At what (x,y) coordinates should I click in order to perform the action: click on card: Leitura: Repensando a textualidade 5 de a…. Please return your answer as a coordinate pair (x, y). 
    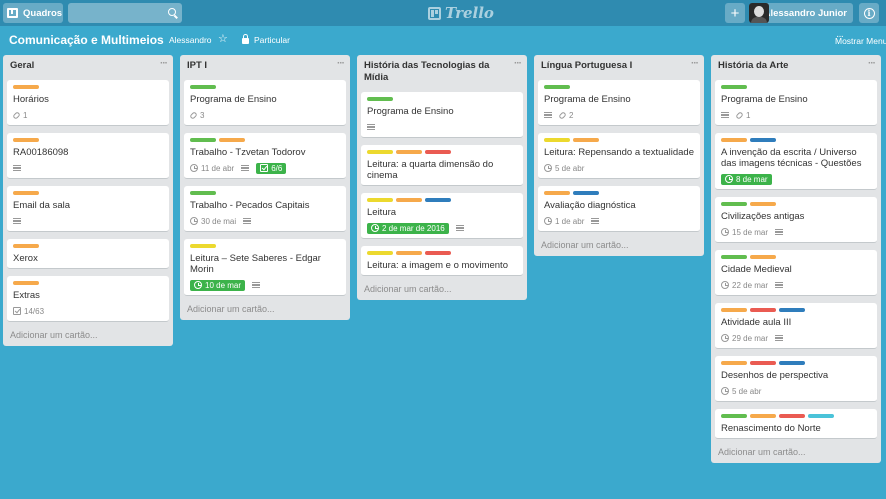
    Looking at the image, I should click on (619, 156).